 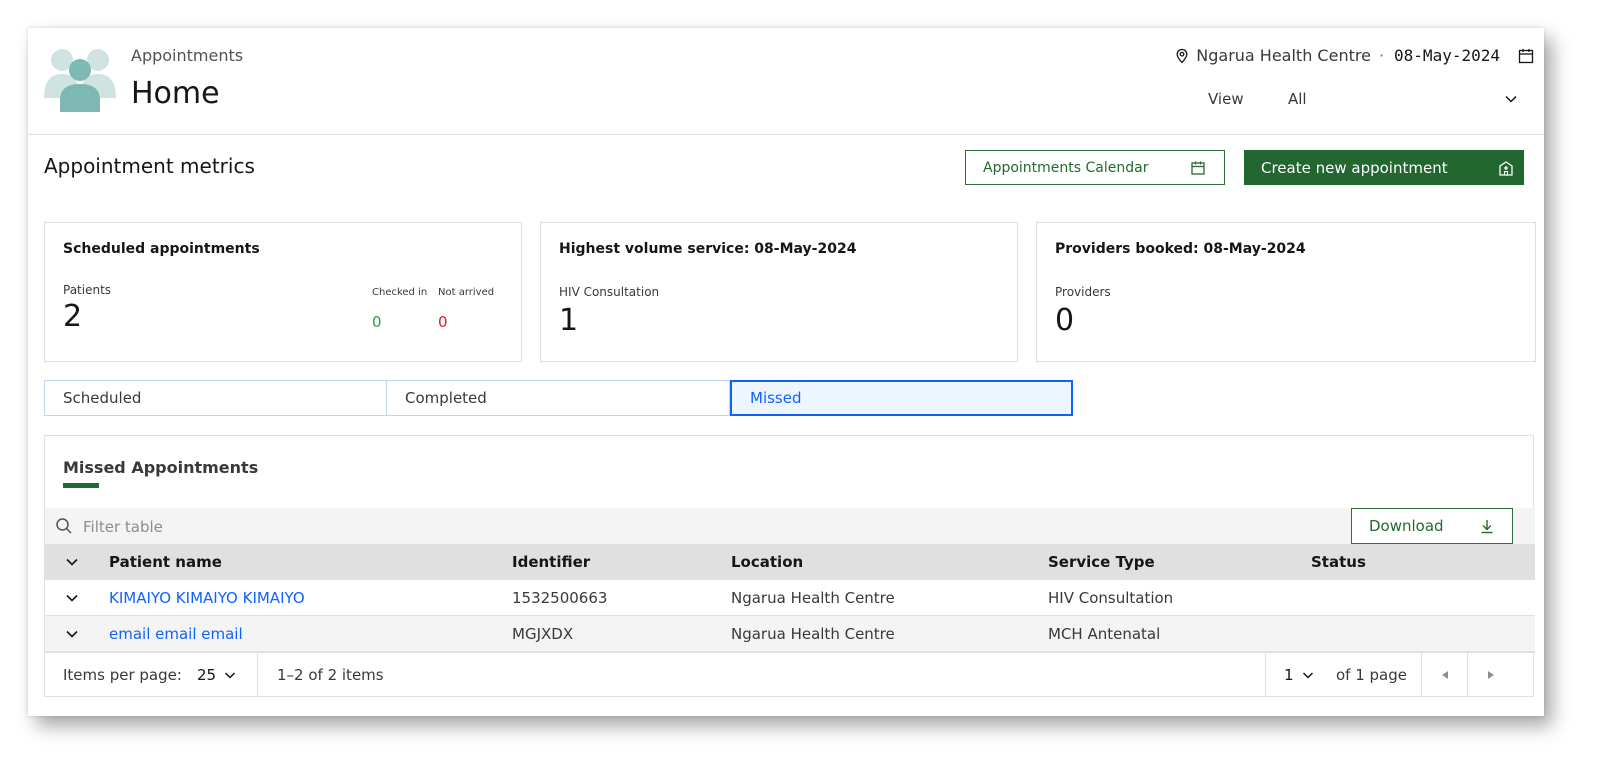 I want to click on items-per-page-select: 25, so click(x=216, y=675).